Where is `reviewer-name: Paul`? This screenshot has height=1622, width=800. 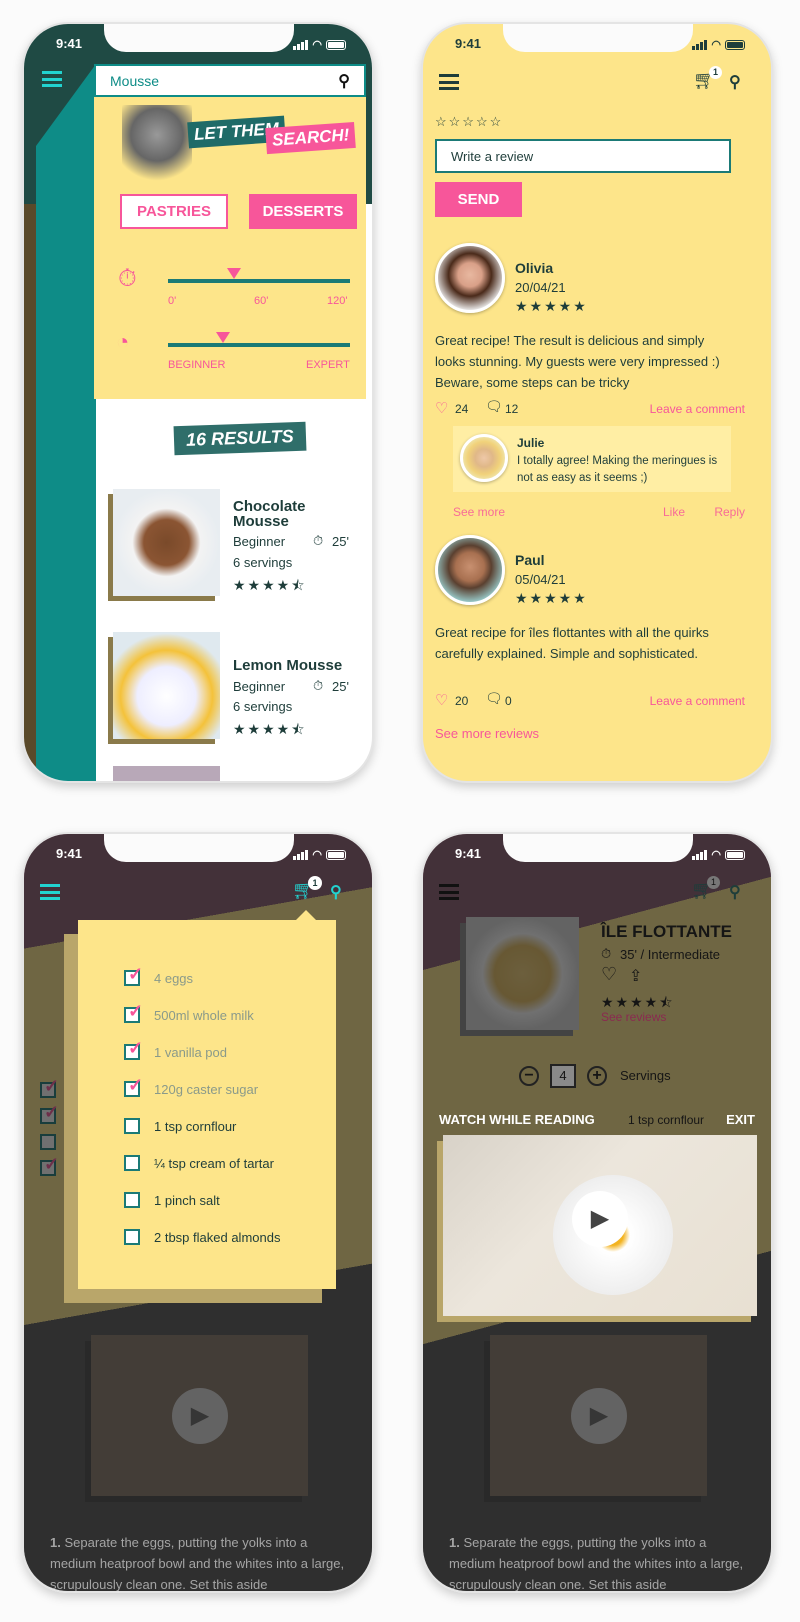
reviewer-name: Paul is located at coordinates (530, 560).